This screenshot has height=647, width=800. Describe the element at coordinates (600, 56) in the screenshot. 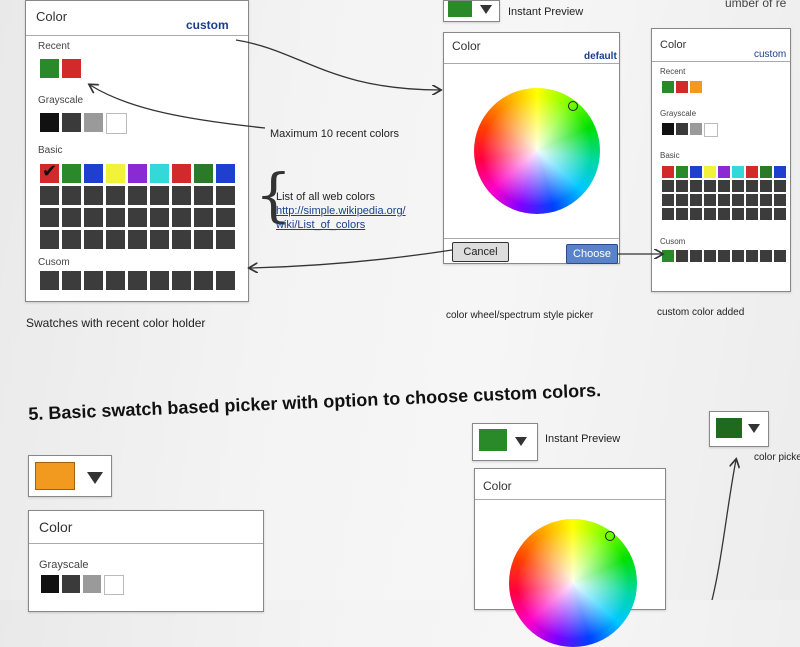

I see `default-link: default` at that location.